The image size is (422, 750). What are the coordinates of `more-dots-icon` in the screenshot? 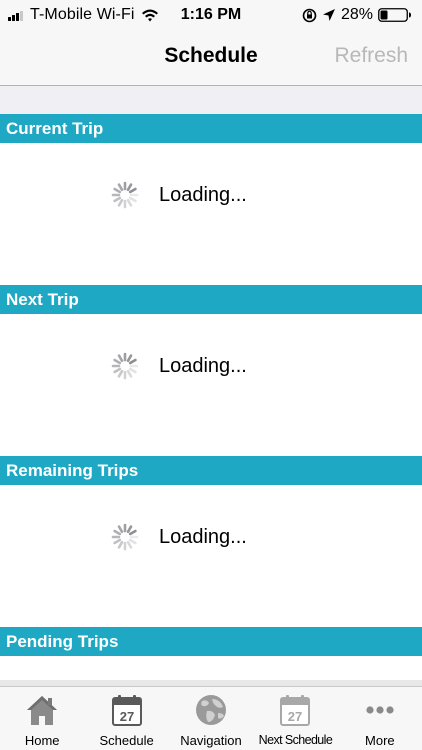 It's located at (380, 710).